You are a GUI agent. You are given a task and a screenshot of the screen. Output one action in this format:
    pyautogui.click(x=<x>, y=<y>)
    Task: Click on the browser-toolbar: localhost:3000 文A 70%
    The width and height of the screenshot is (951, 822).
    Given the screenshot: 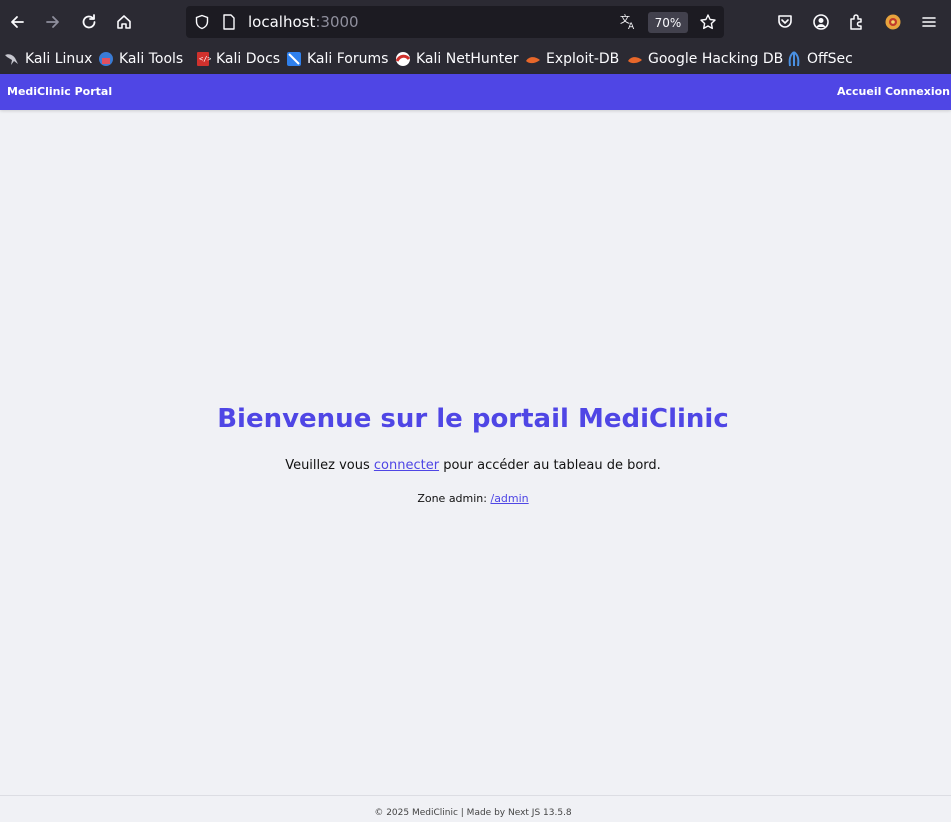 What is the action you would take?
    pyautogui.click(x=475, y=22)
    